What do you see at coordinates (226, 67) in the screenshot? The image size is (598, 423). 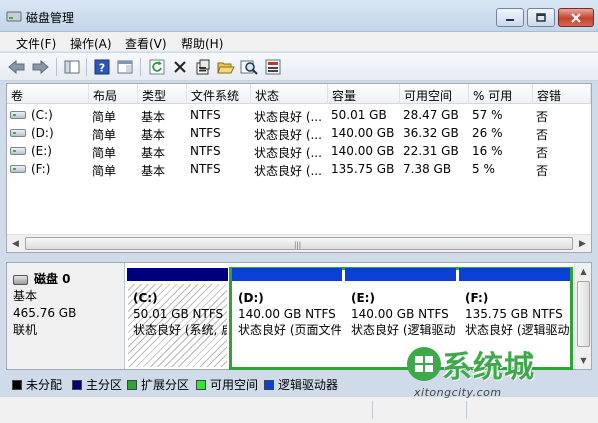 I see `open-icon` at bounding box center [226, 67].